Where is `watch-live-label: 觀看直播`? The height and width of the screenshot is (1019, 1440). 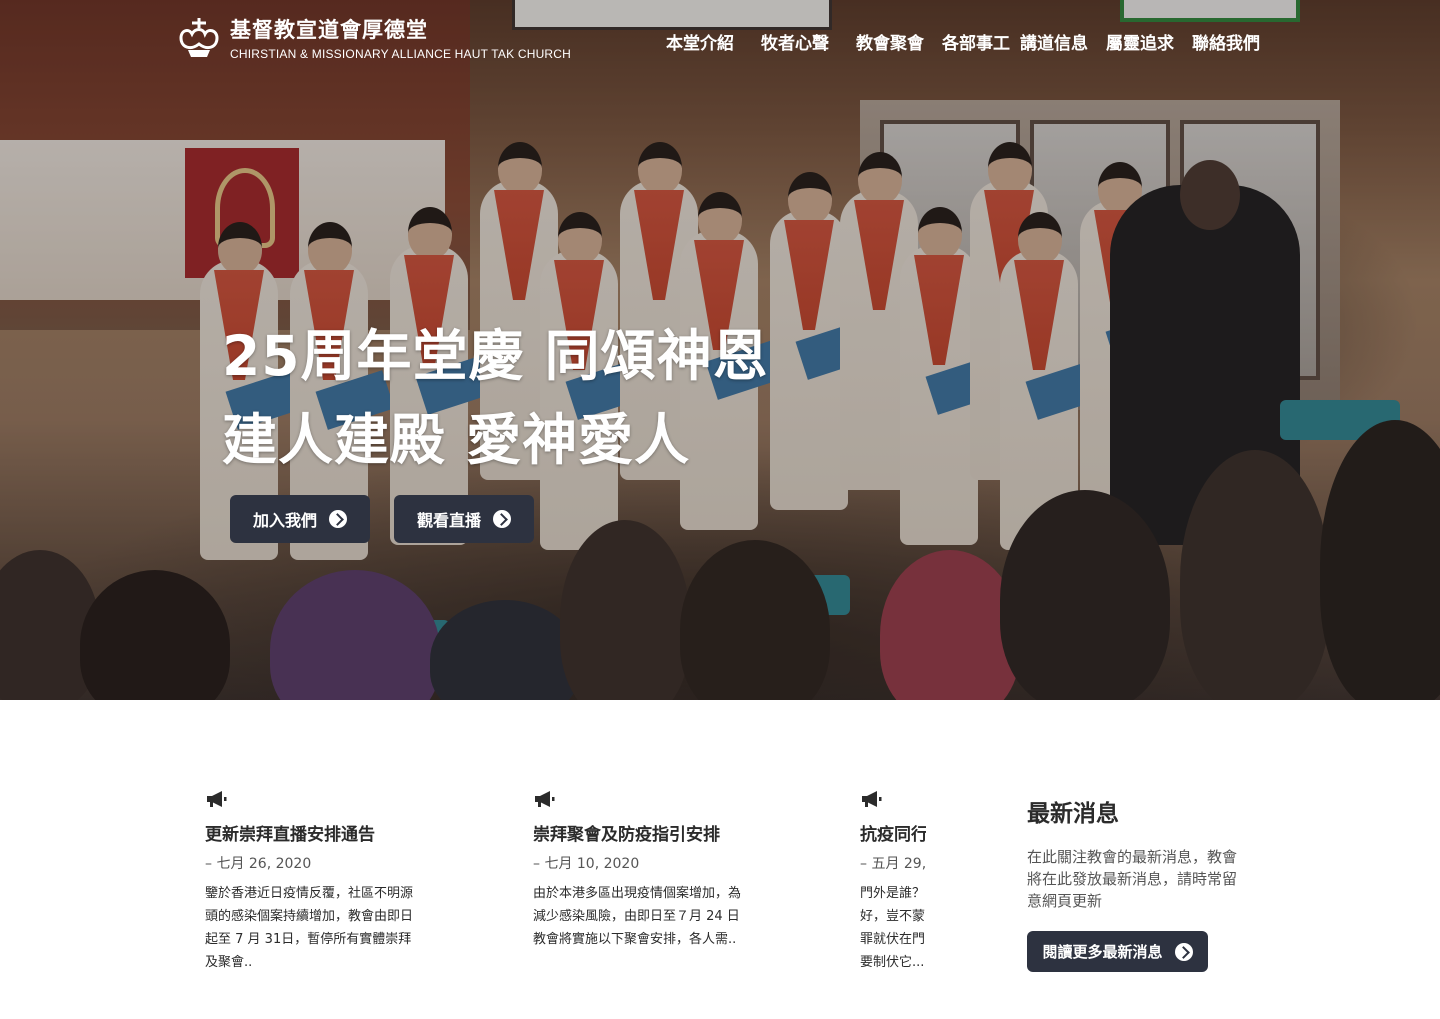 watch-live-label: 觀看直播 is located at coordinates (448, 520).